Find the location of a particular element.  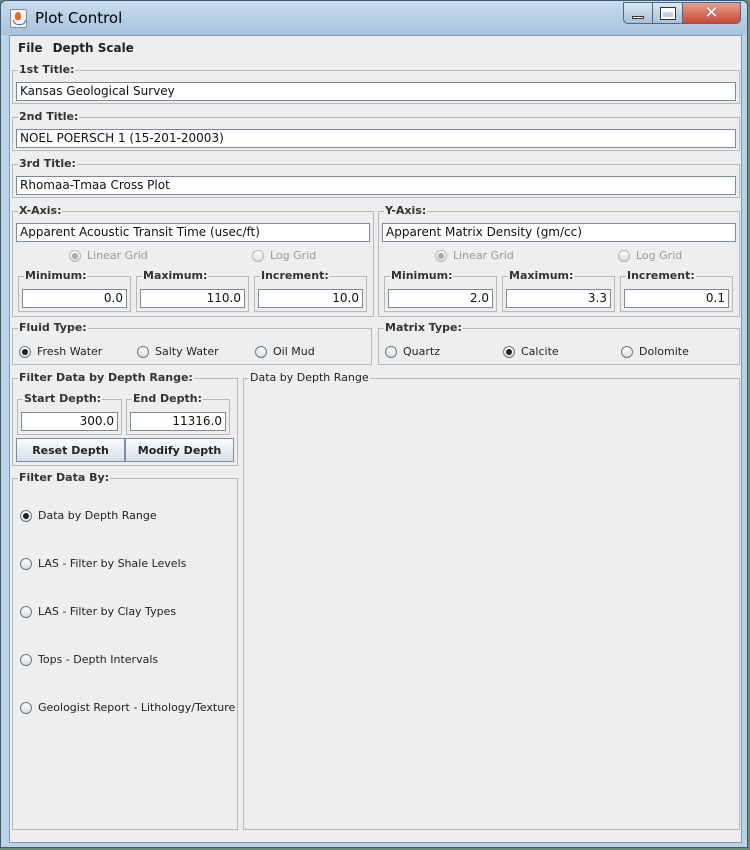

second-title-label: 2nd Title: is located at coordinates (49, 116).